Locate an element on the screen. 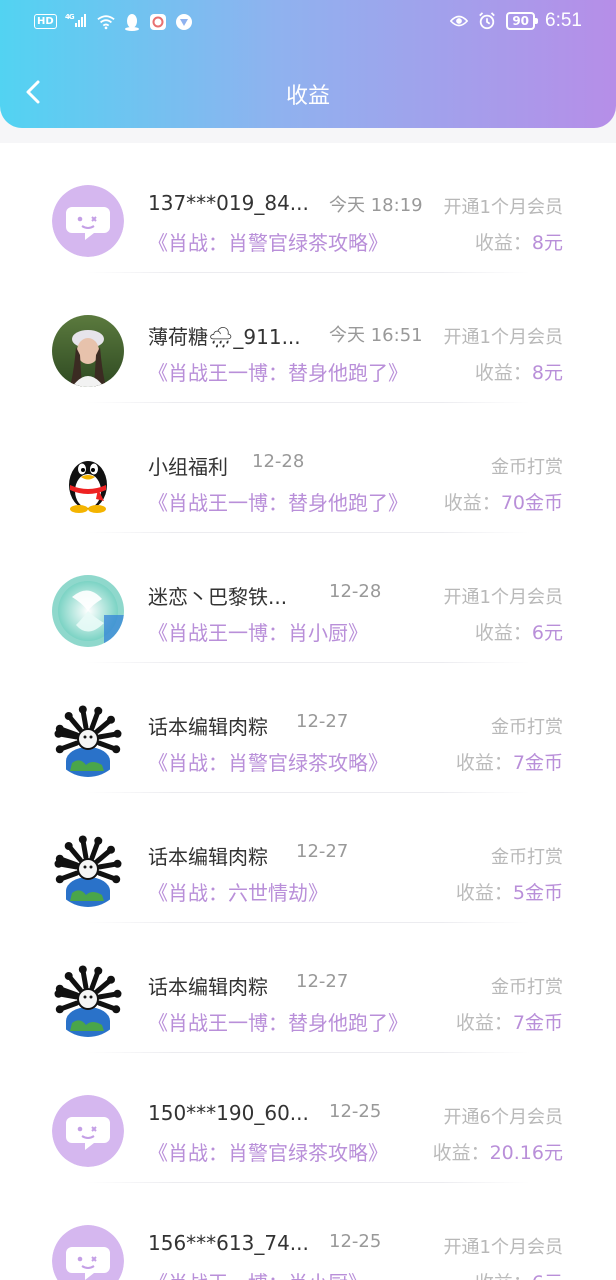  earning-row: 小组福利 12-28 金币打赏《肖战王一博：替身他跑了》 收益：70金币 is located at coordinates (308, 468).